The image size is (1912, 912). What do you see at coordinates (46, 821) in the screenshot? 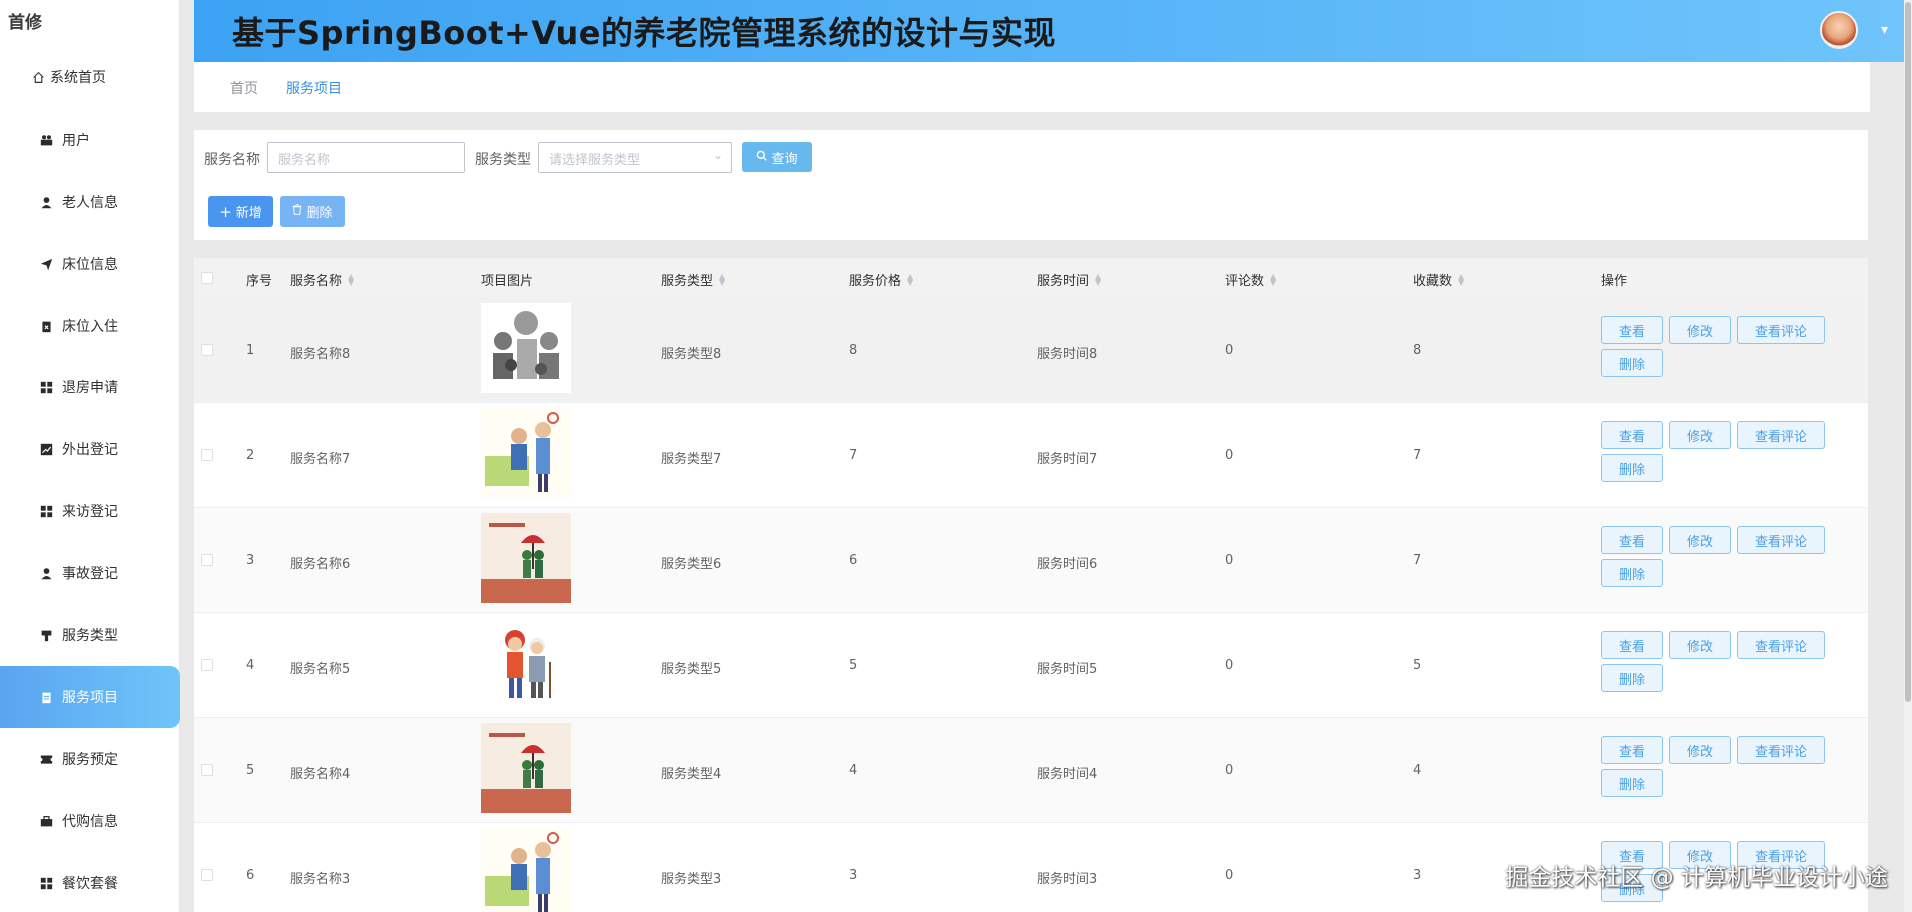
I see `briefcase-icon` at bounding box center [46, 821].